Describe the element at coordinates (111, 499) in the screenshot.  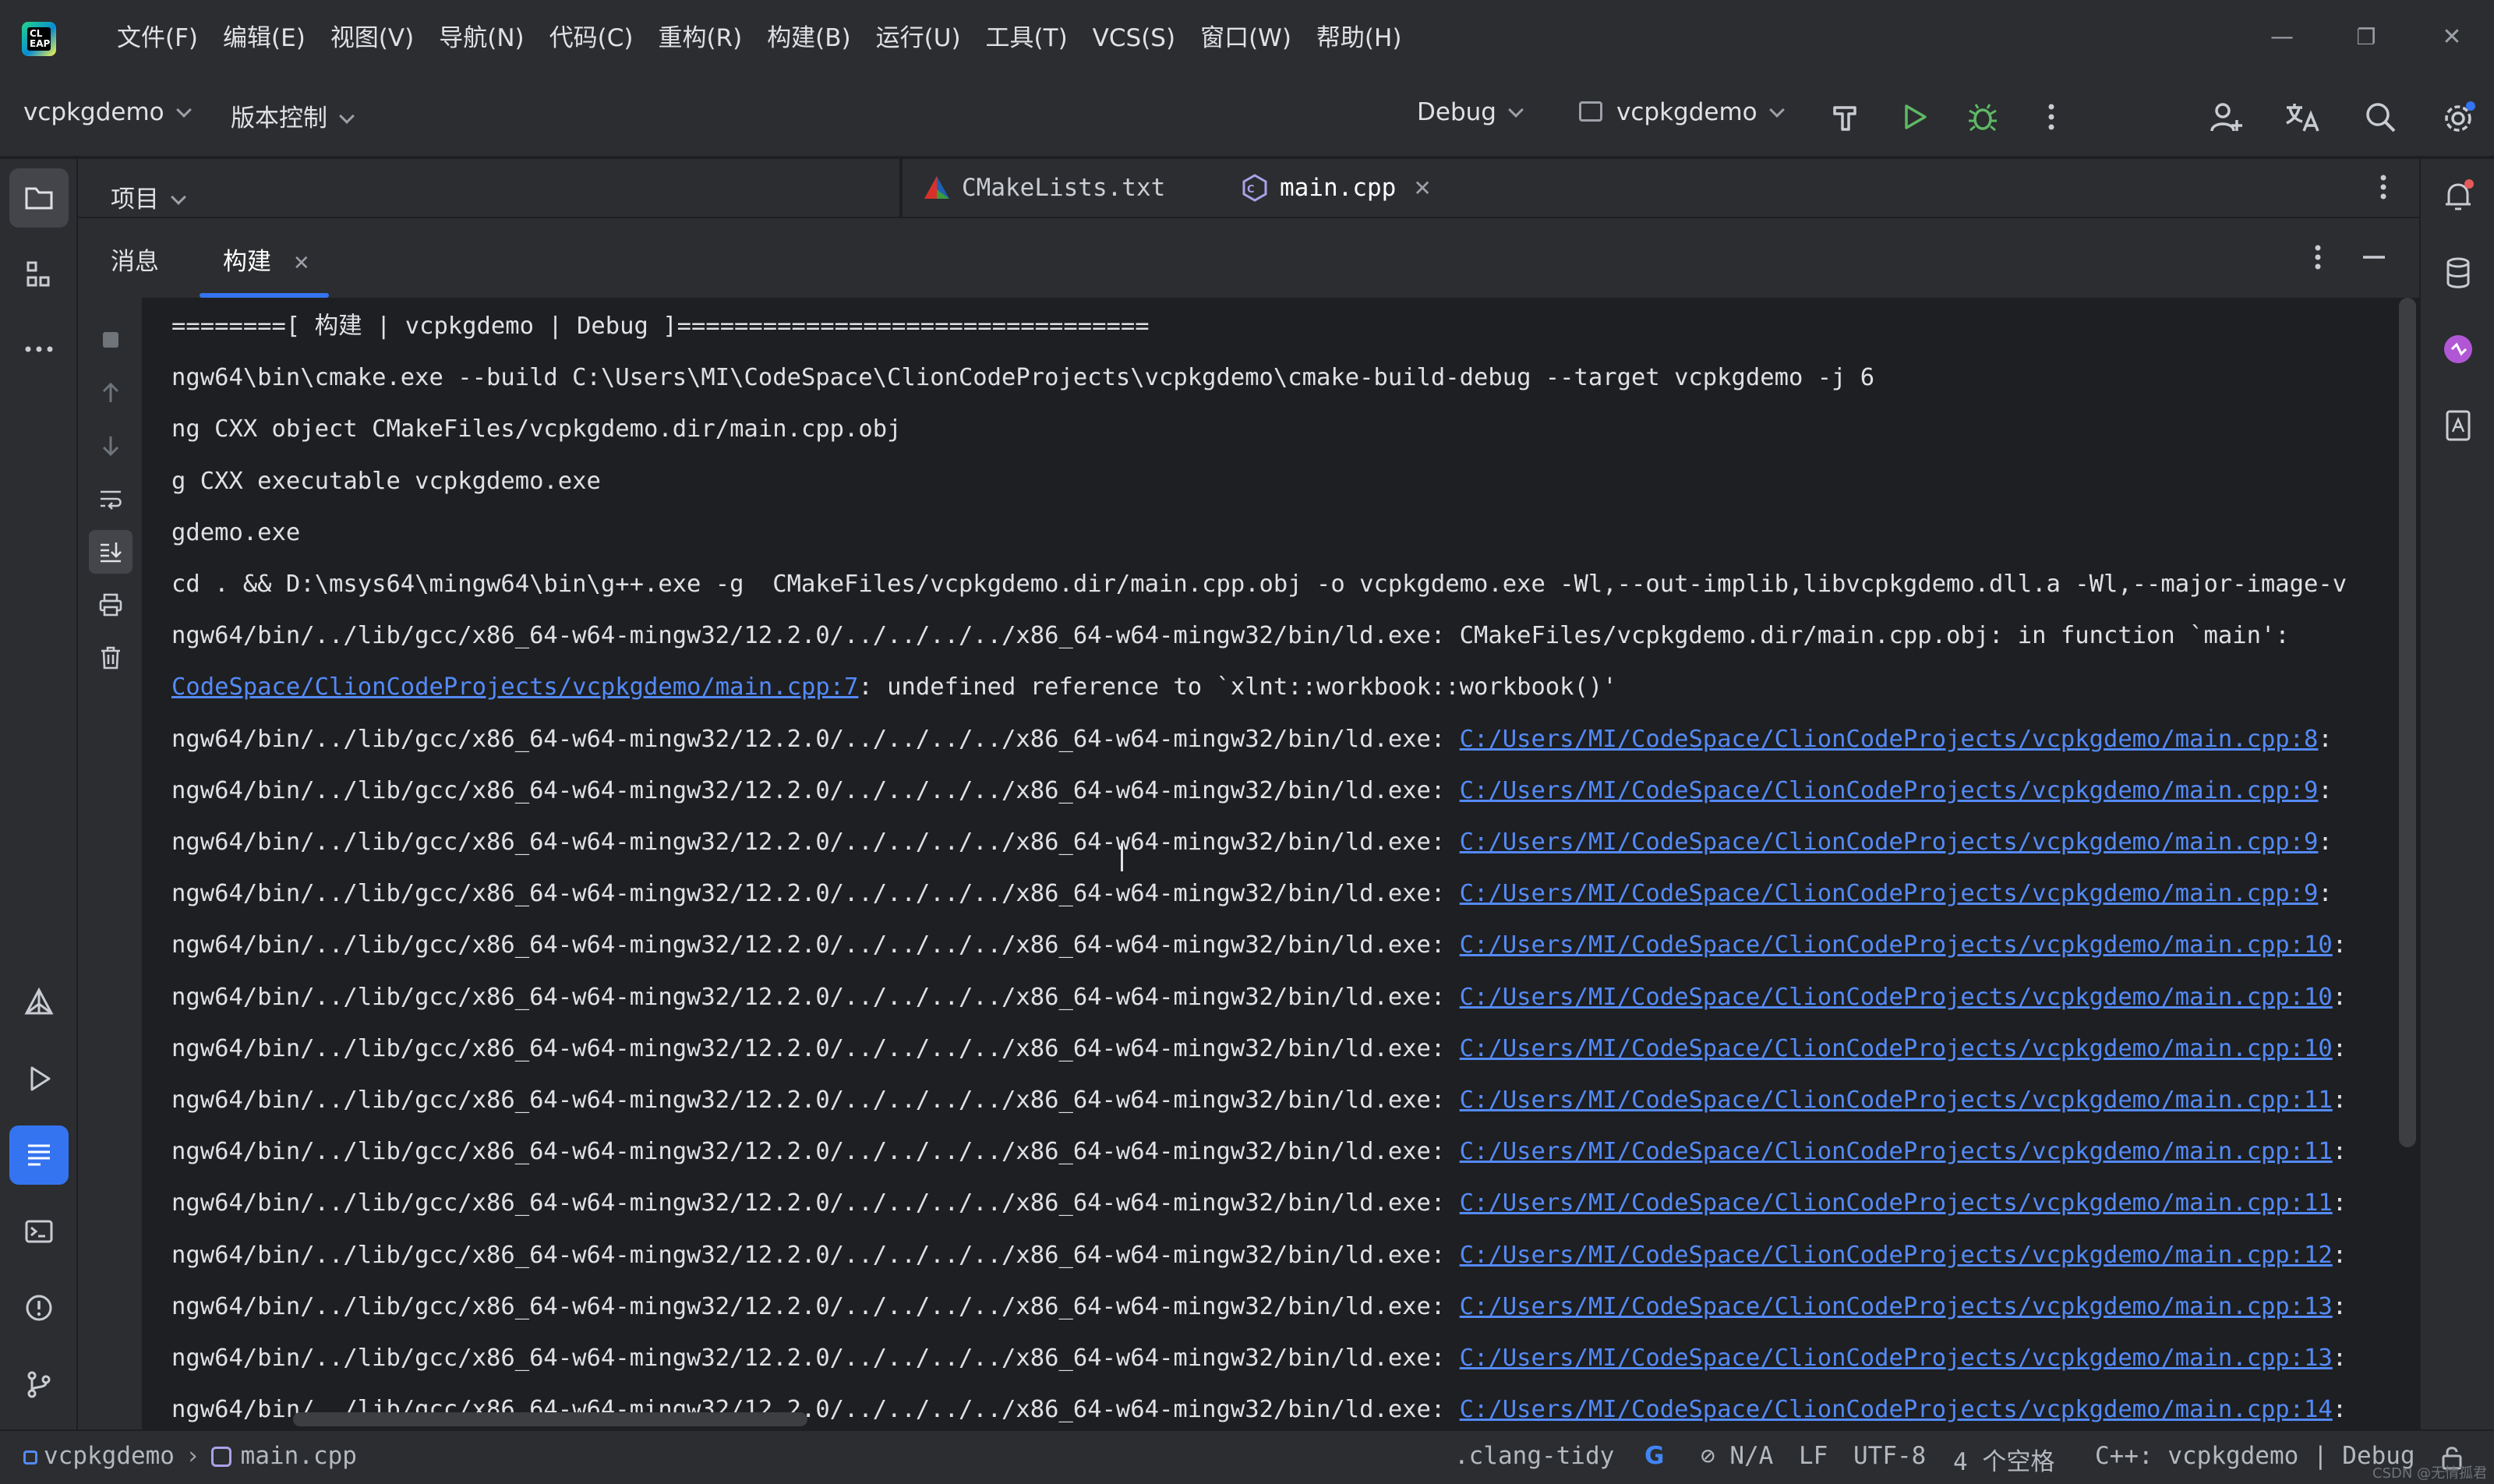
I see `soft-wrap-button` at that location.